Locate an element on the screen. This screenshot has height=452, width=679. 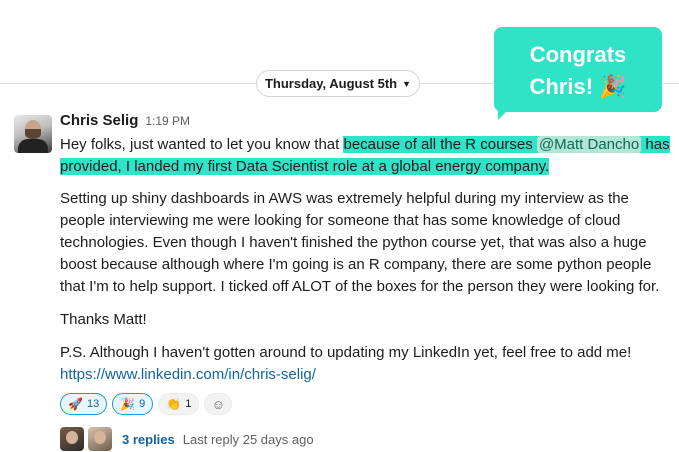
date-divider-button: Thursday, August 5th ▼ is located at coordinates (338, 83).